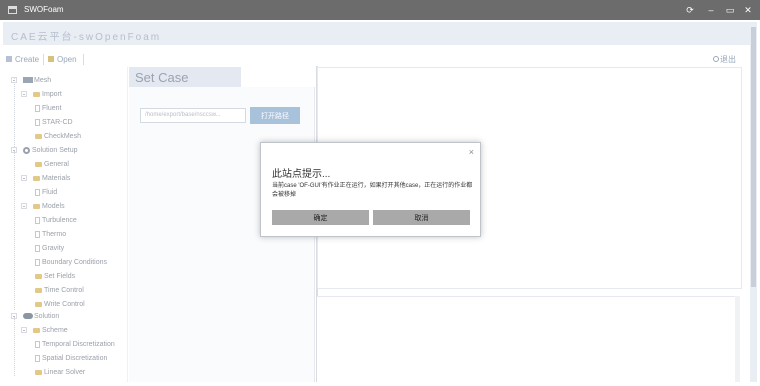  I want to click on sidebar-item-solution-setup: Solution Setup, so click(44, 150).